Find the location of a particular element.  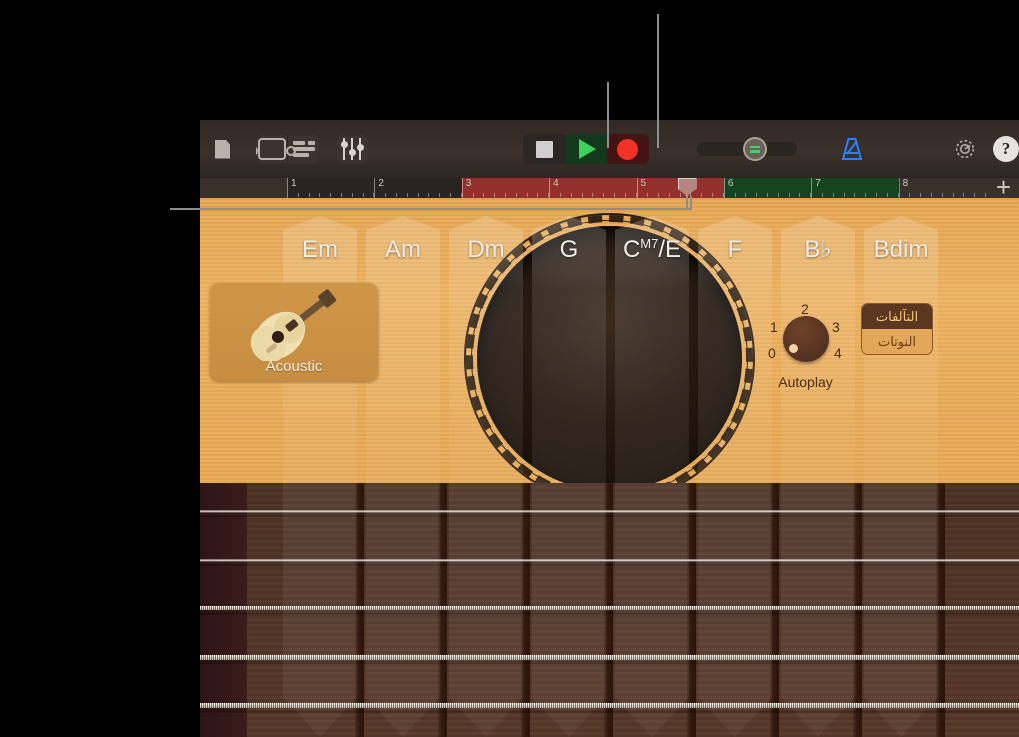

playhead-stem is located at coordinates (687, 202).